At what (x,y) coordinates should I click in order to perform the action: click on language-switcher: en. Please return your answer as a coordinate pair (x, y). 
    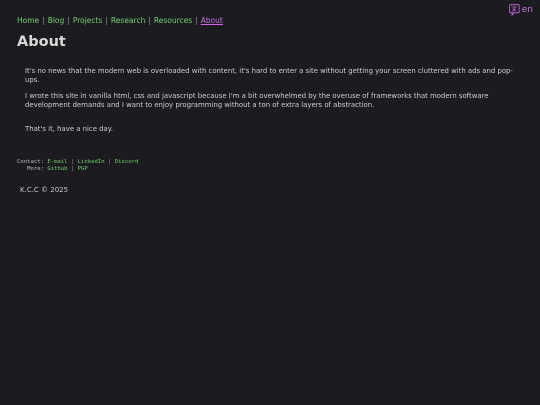
    Looking at the image, I should click on (520, 10).